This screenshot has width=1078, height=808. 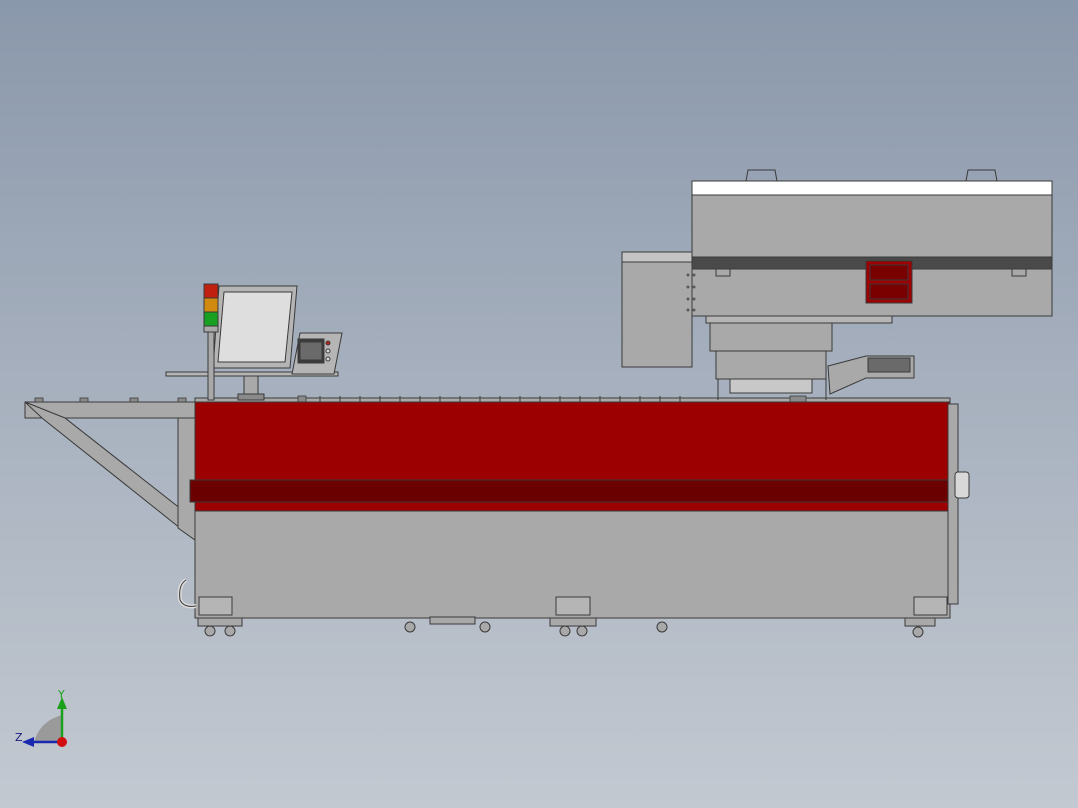 What do you see at coordinates (44, 722) in the screenshot?
I see `orientation-triad` at bounding box center [44, 722].